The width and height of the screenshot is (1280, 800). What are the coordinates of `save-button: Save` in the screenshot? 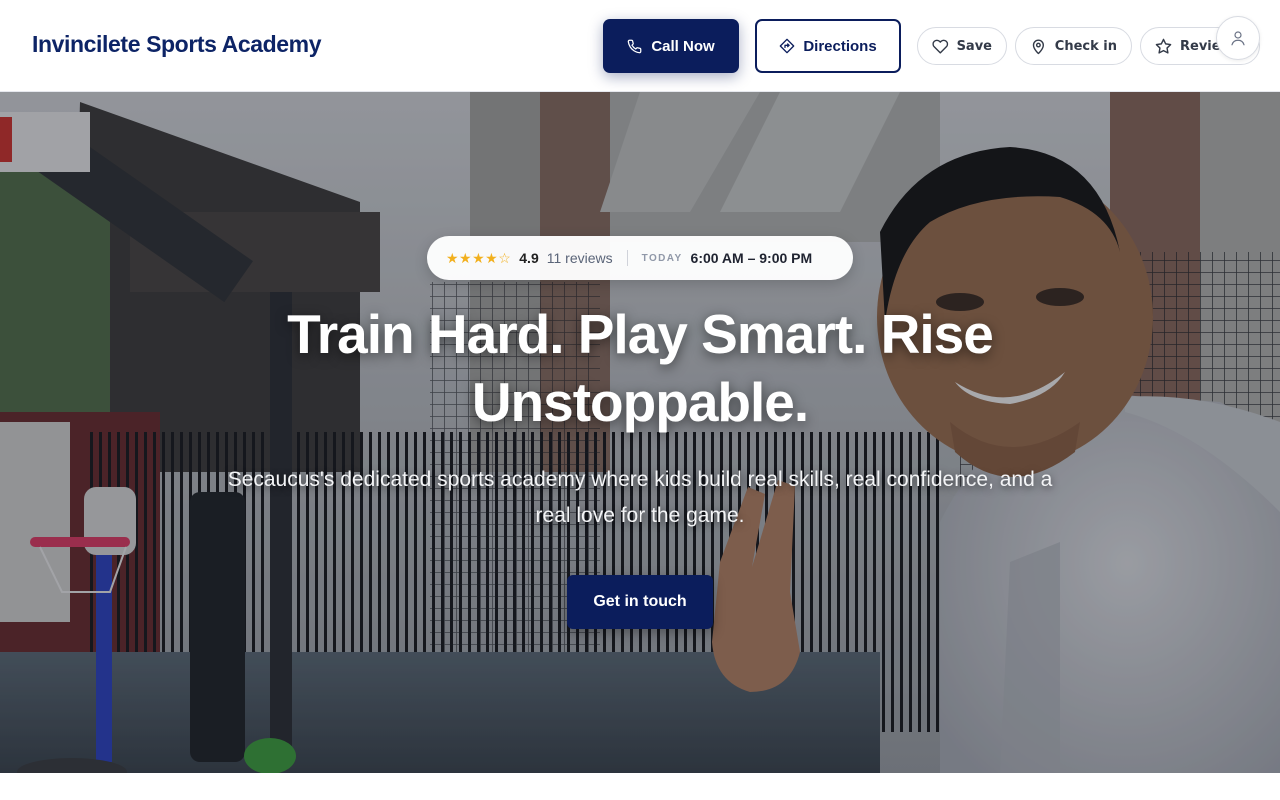 It's located at (962, 46).